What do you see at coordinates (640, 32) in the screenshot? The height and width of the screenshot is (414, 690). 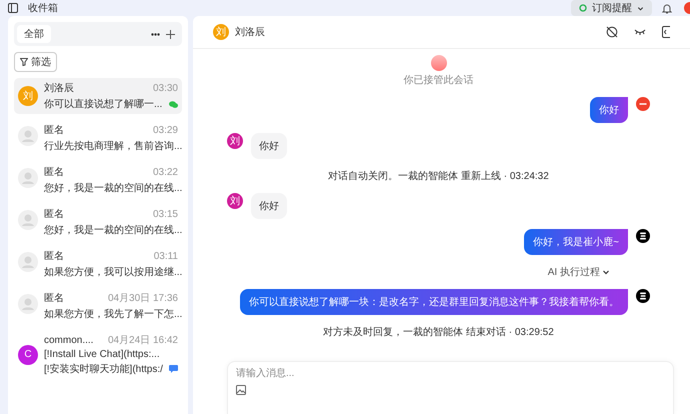 I see `eye-closed-icon` at bounding box center [640, 32].